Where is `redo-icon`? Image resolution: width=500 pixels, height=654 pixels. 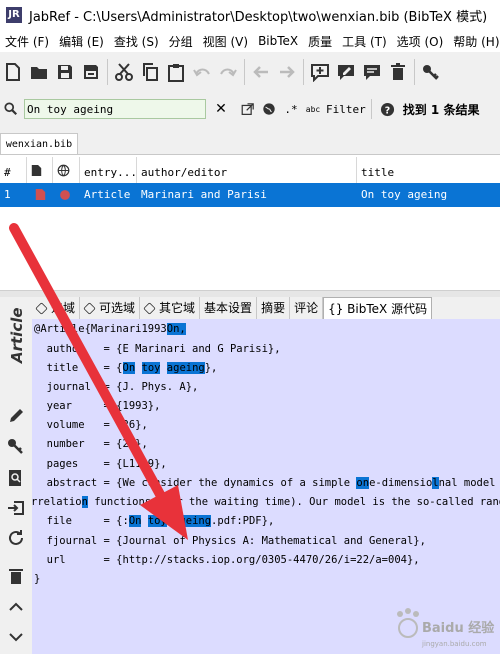 redo-icon is located at coordinates (228, 72).